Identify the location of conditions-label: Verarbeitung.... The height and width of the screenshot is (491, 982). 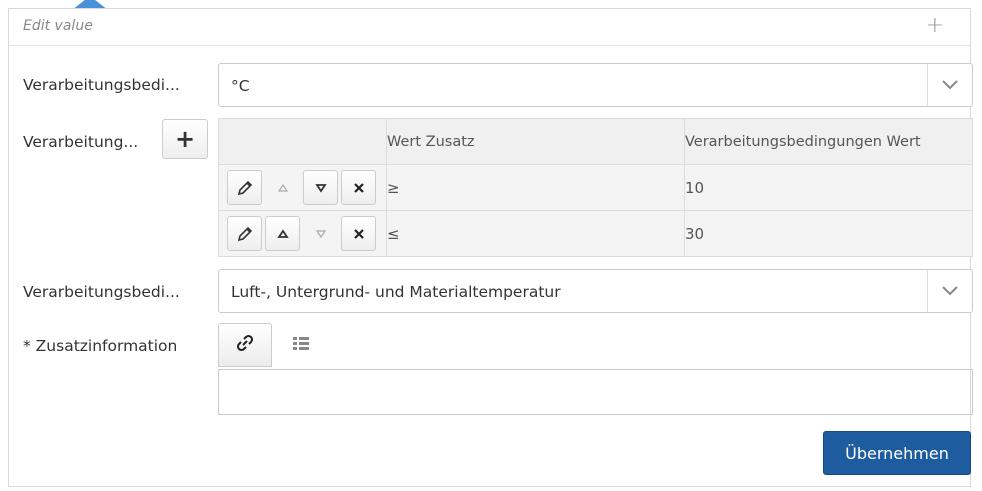
(81, 142).